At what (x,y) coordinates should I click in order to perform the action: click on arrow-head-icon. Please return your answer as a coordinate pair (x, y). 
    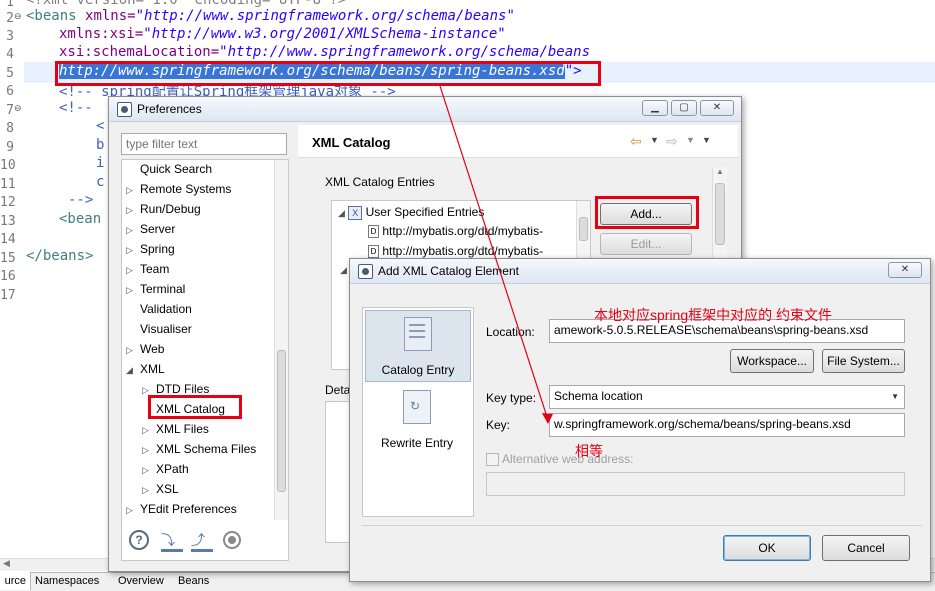
    Looking at the image, I should click on (547, 418).